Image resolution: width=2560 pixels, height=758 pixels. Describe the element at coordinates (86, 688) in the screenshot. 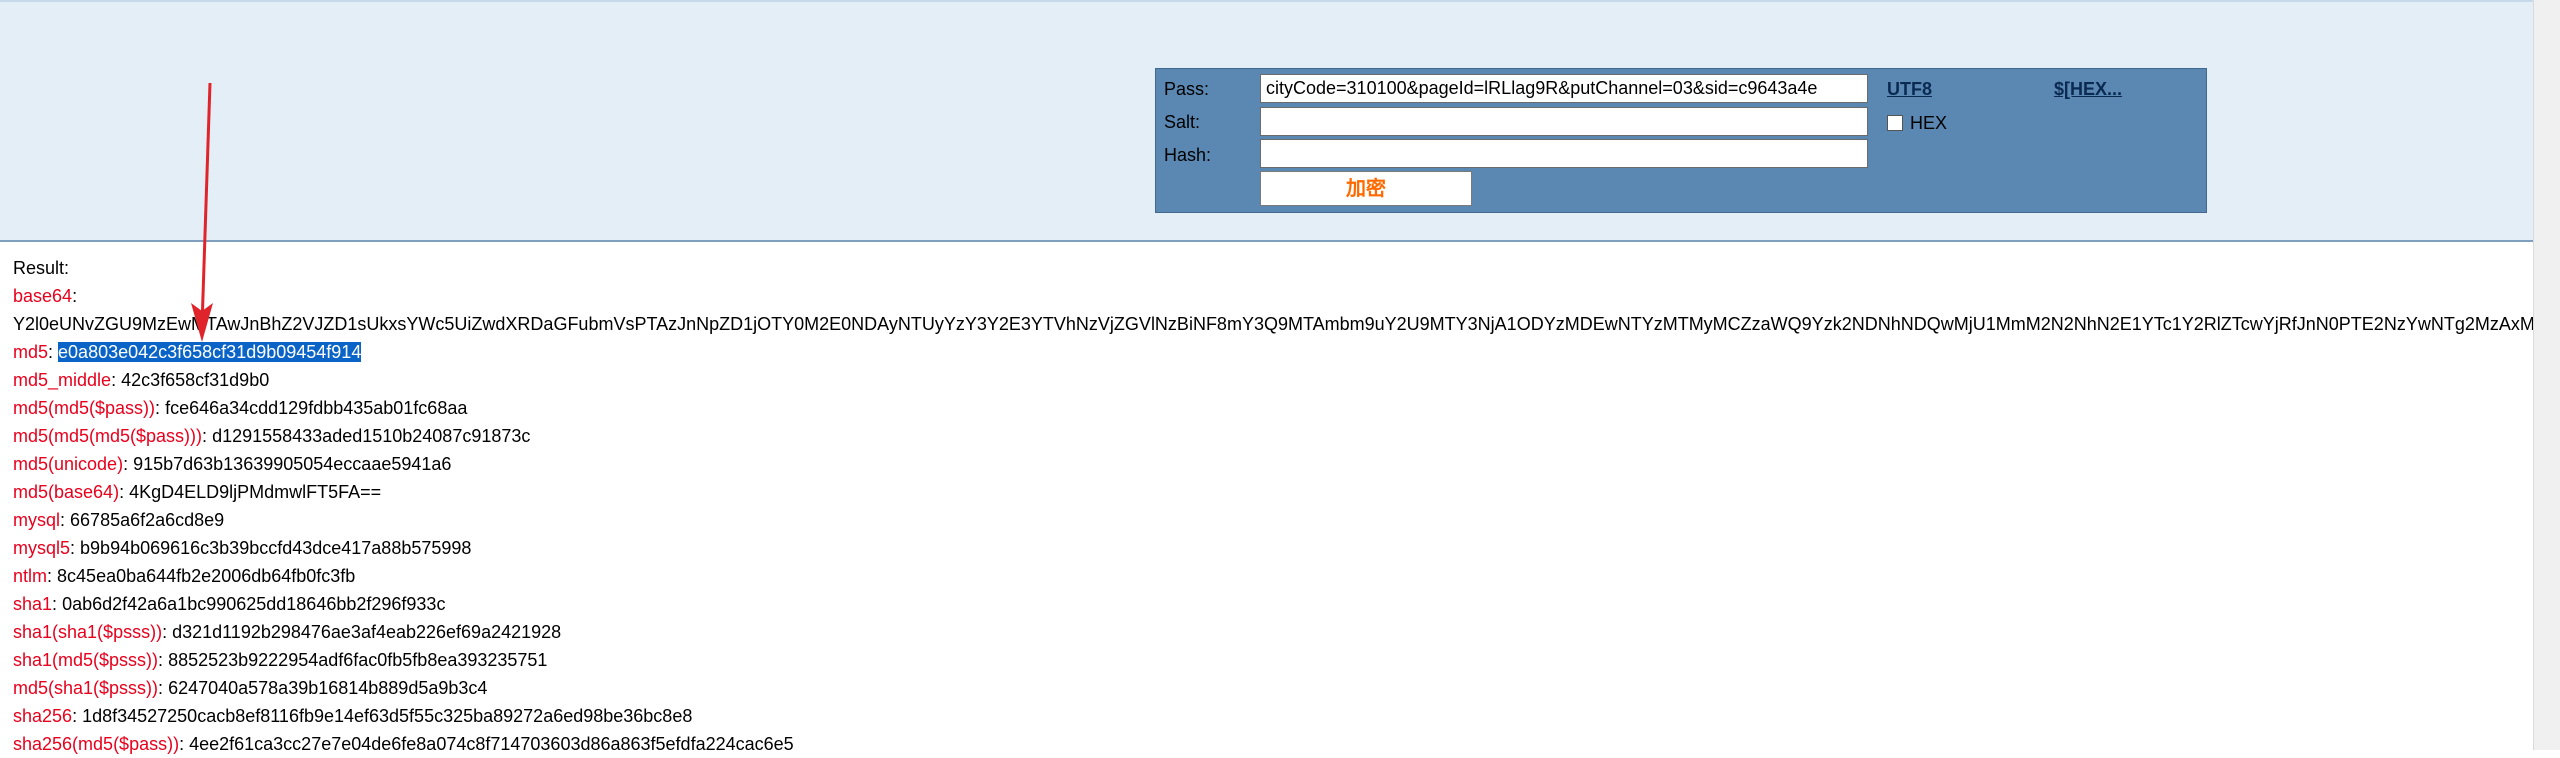

I see `result-key: md5(sha1($psss))` at that location.